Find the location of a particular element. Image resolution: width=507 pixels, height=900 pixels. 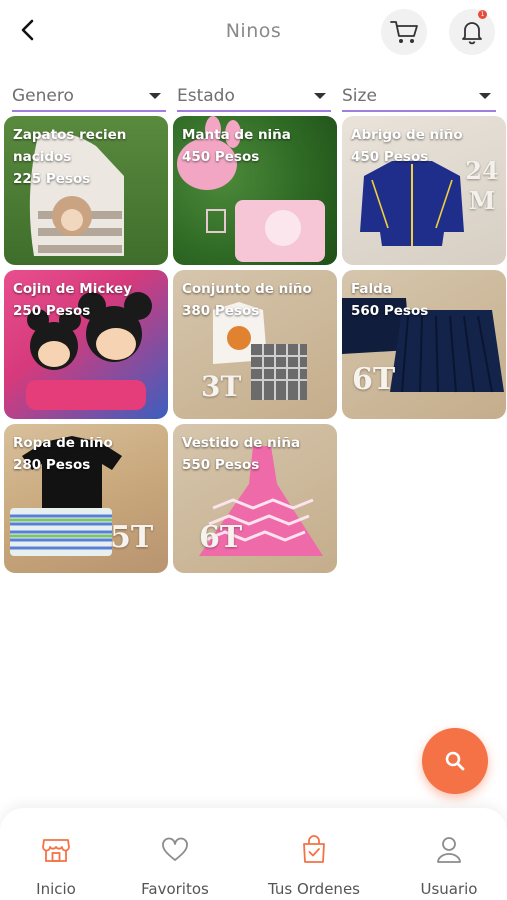

product-name: Zapatos recien nacidos is located at coordinates (70, 146).